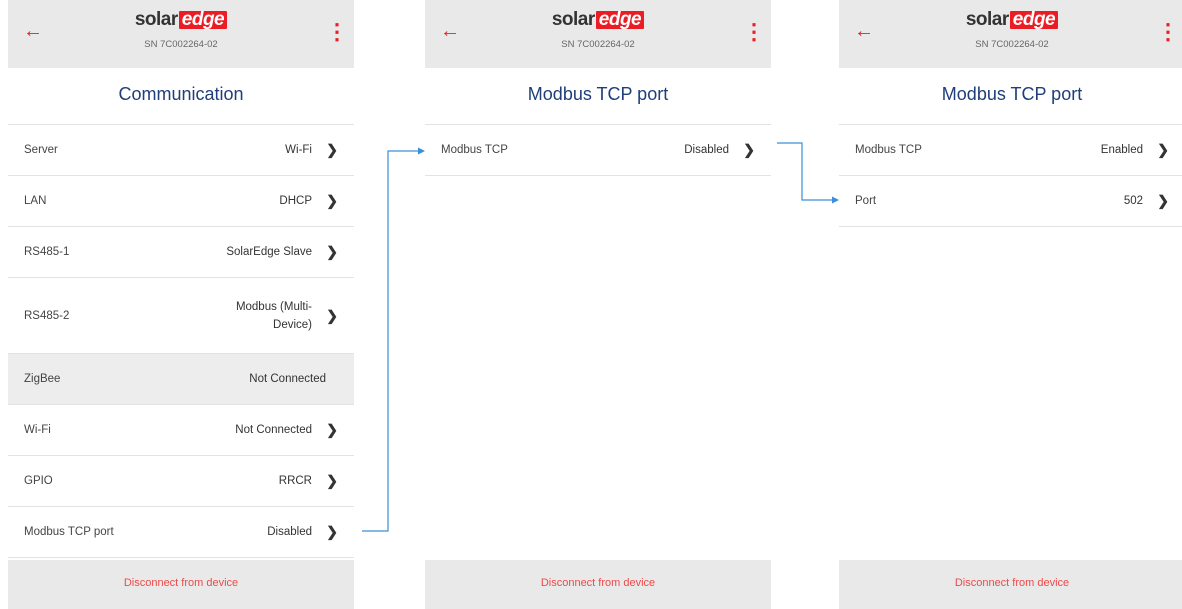 This screenshot has width=1182, height=609. What do you see at coordinates (181, 379) in the screenshot?
I see `row-zigbee: ZigBee Not Connected` at bounding box center [181, 379].